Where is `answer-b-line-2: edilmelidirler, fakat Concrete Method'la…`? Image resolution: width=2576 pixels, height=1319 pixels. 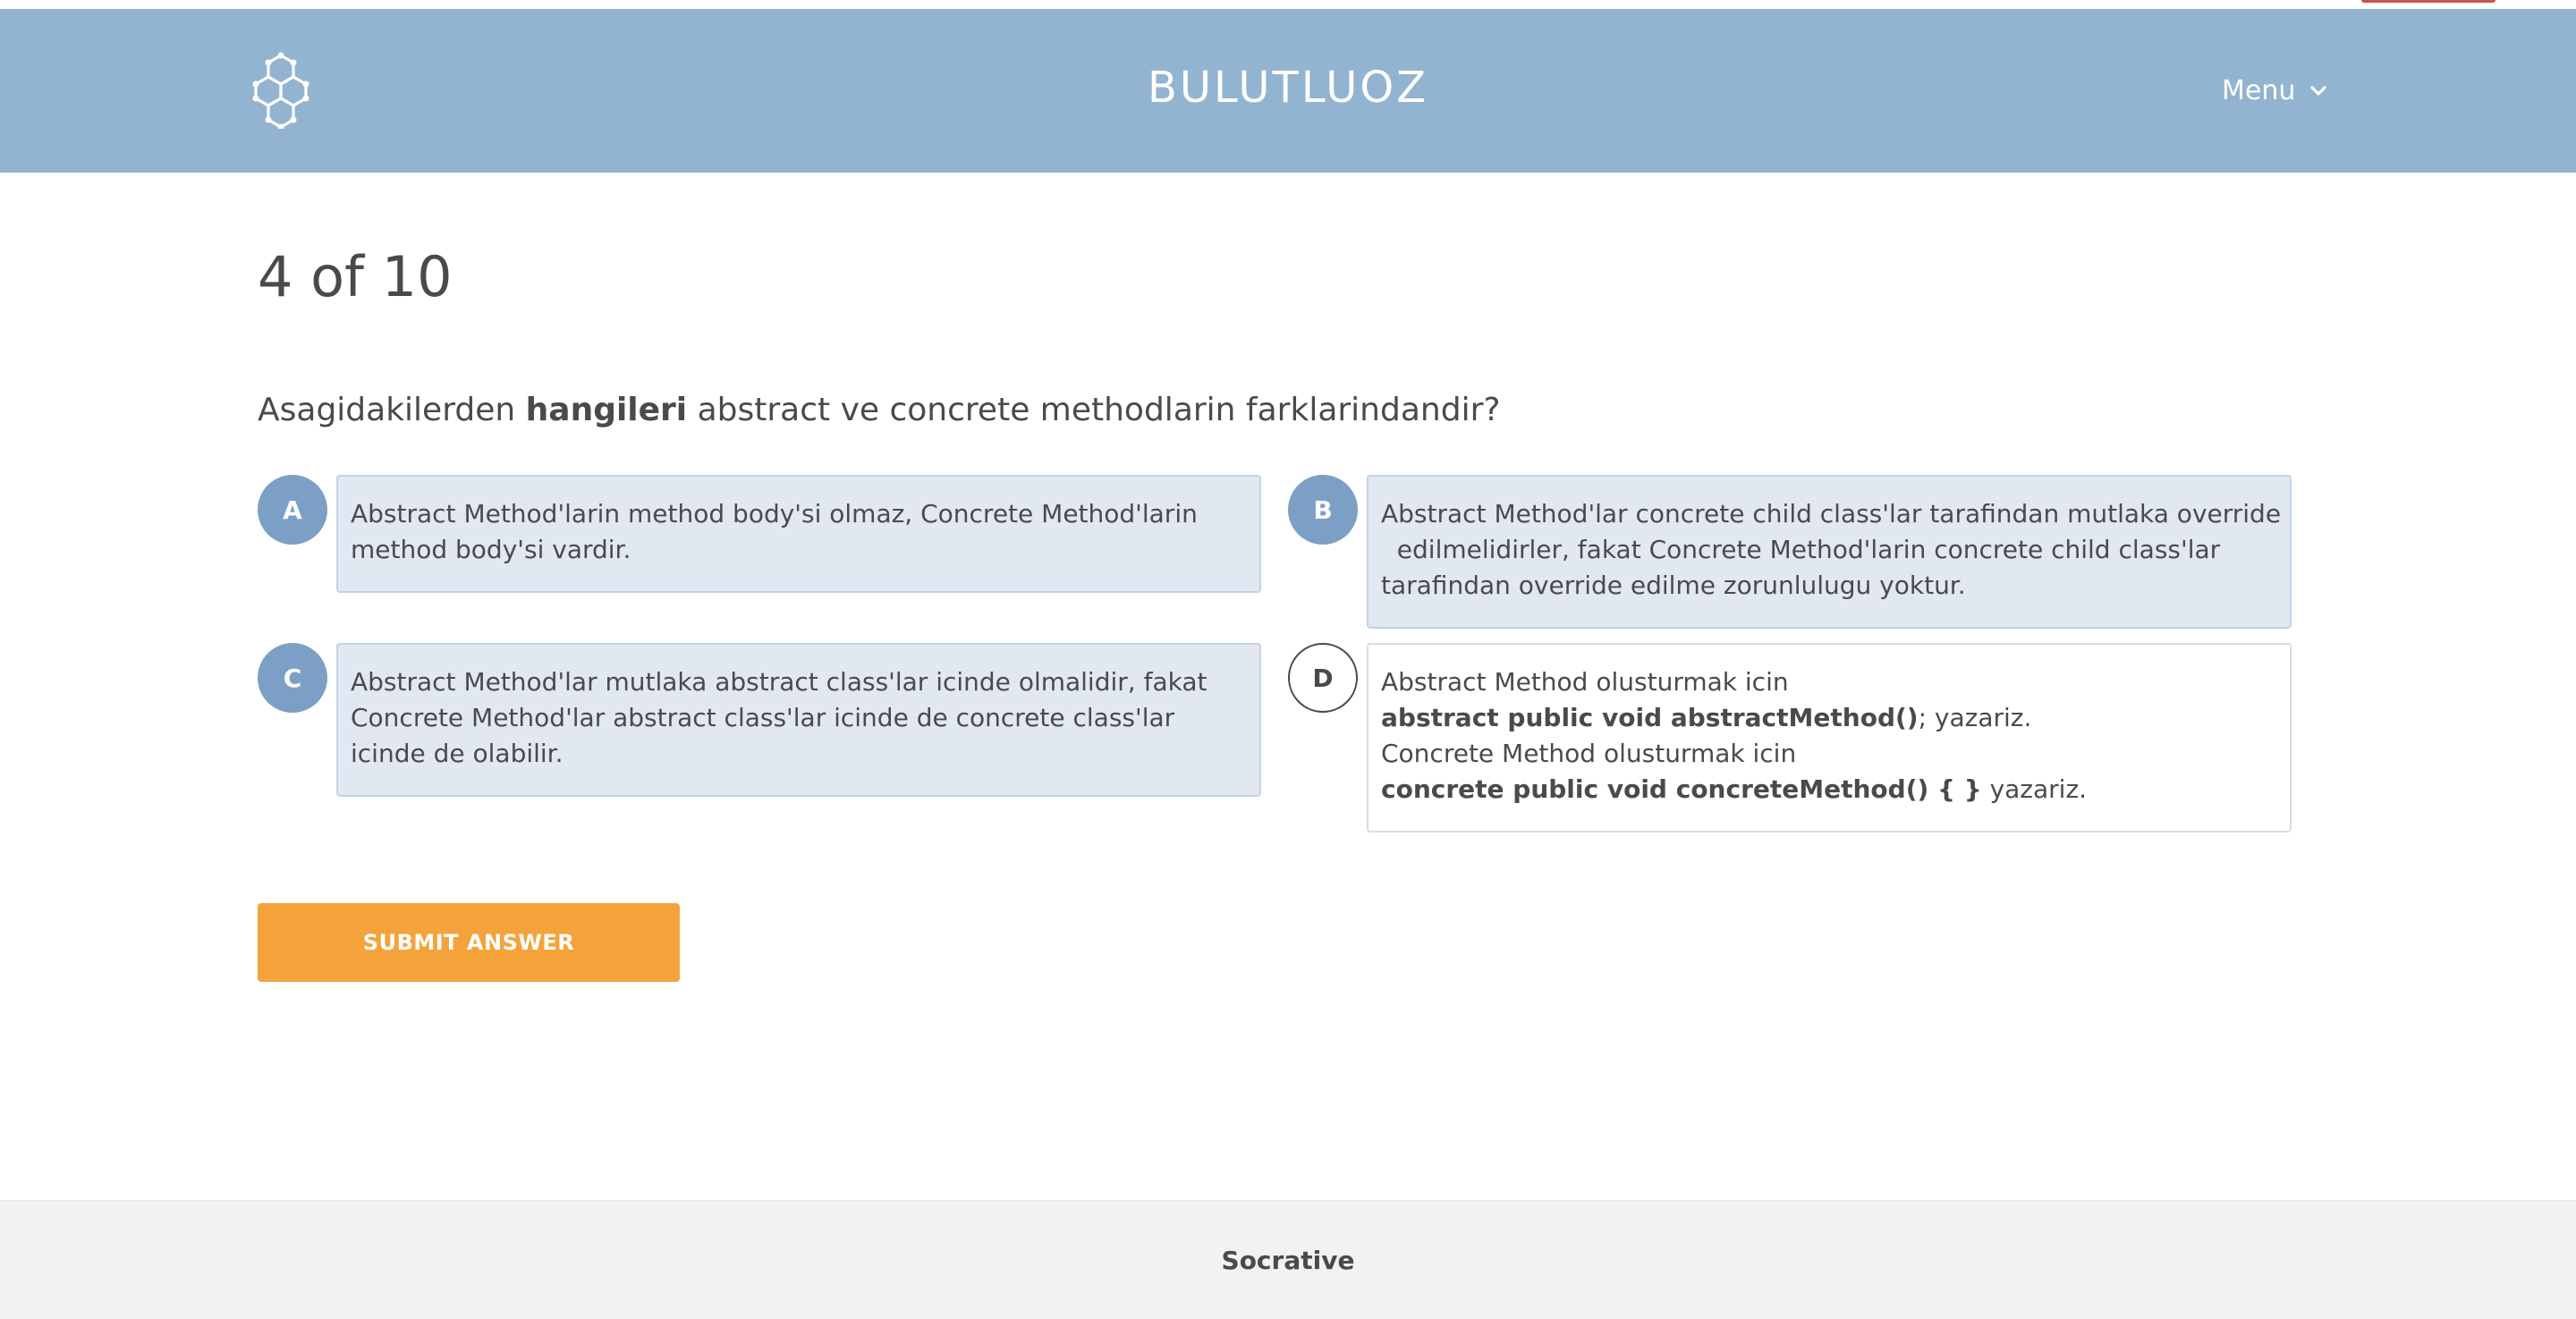 answer-b-line-2: edilmelidirler, fakat Concrete Method'la… is located at coordinates (1801, 549).